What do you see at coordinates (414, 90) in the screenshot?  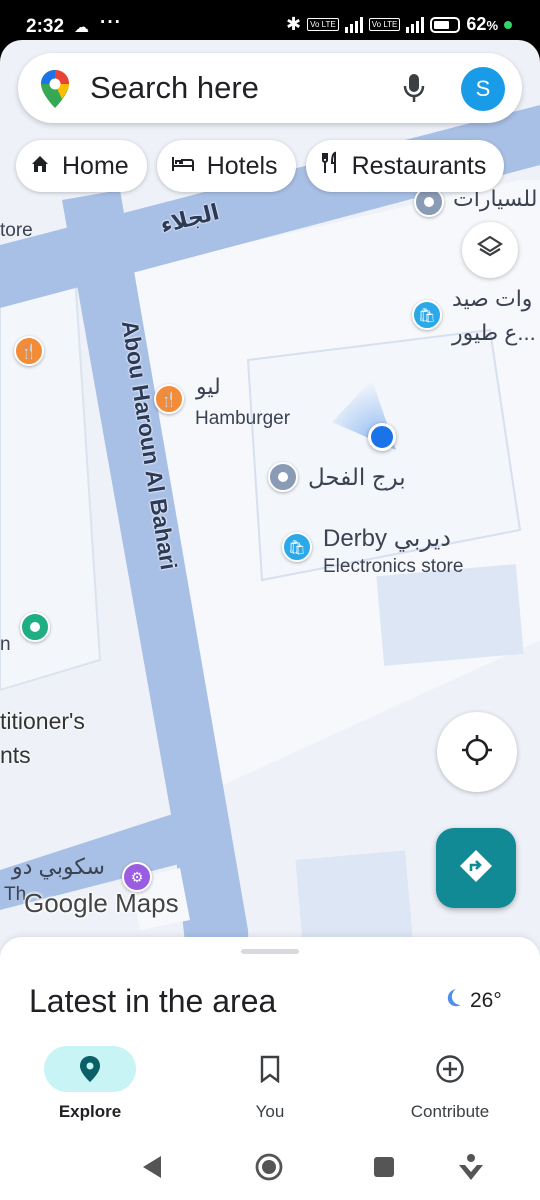 I see `microphone-icon` at bounding box center [414, 90].